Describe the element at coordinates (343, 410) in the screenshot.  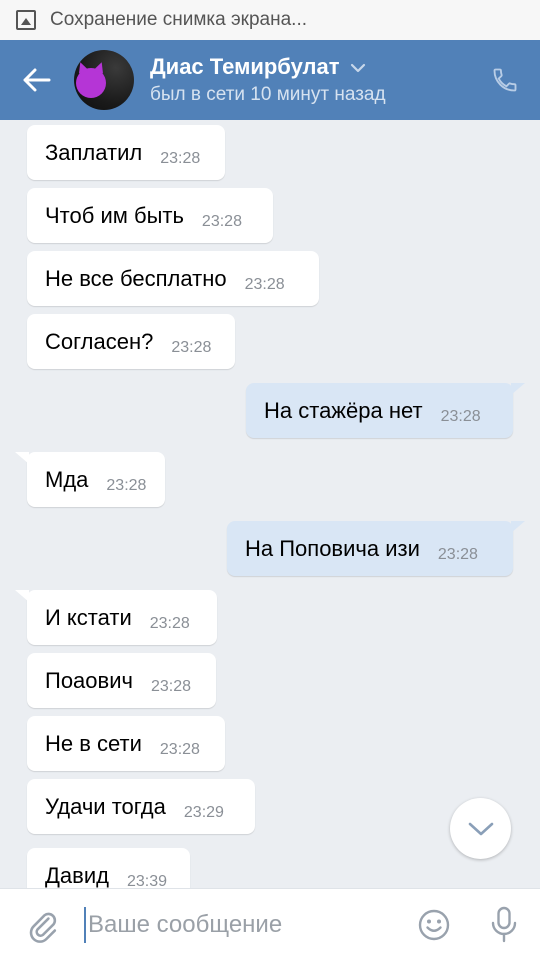
I see `message-text: На стажёра нет` at that location.